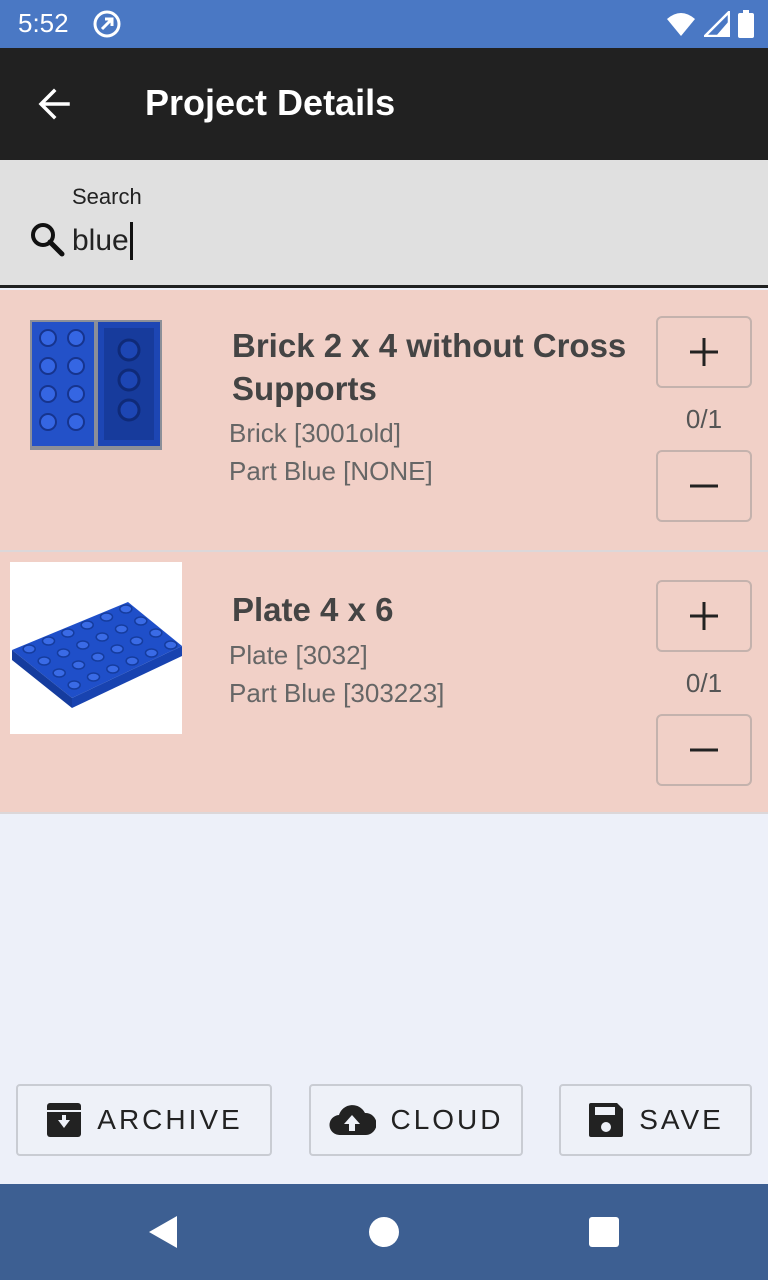  I want to click on nav-recents-button, so click(604, 1232).